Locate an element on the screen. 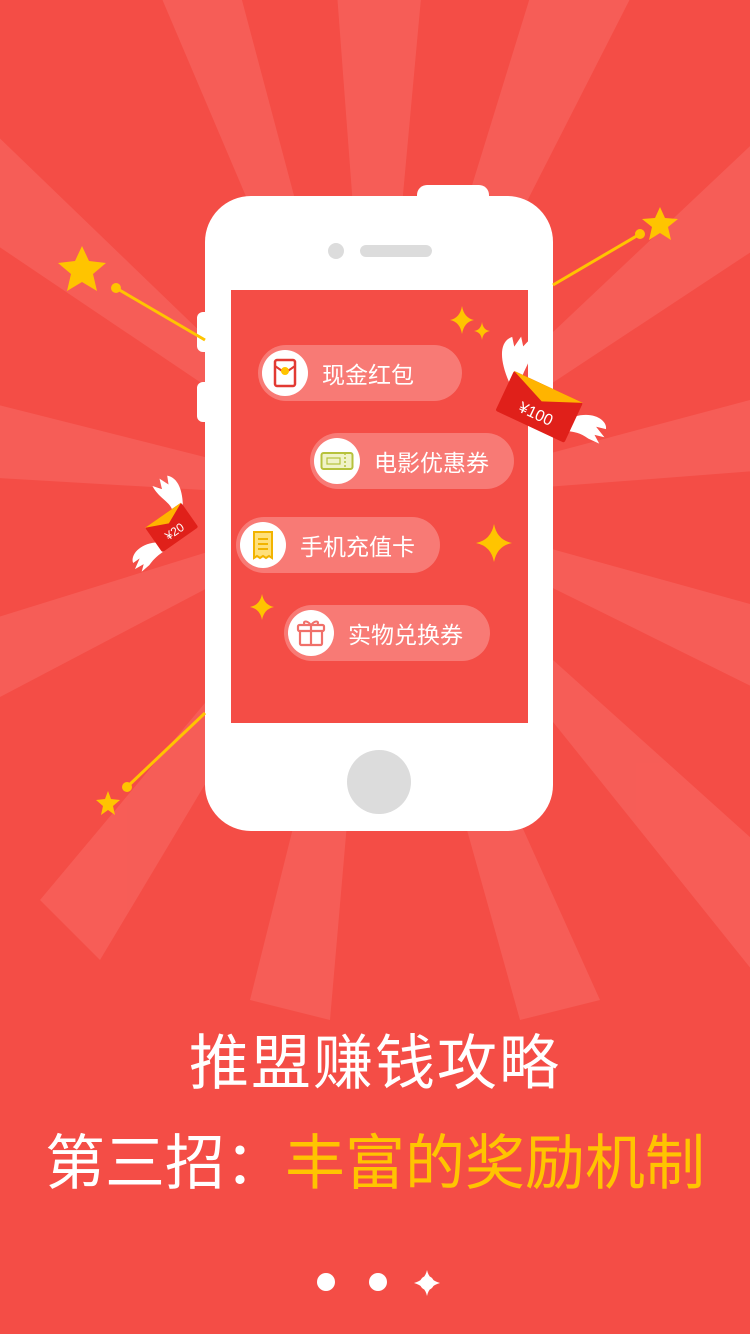 Image resolution: width=750 pixels, height=1334 pixels. pill-movie-coupon: 电影优惠券 is located at coordinates (412, 461).